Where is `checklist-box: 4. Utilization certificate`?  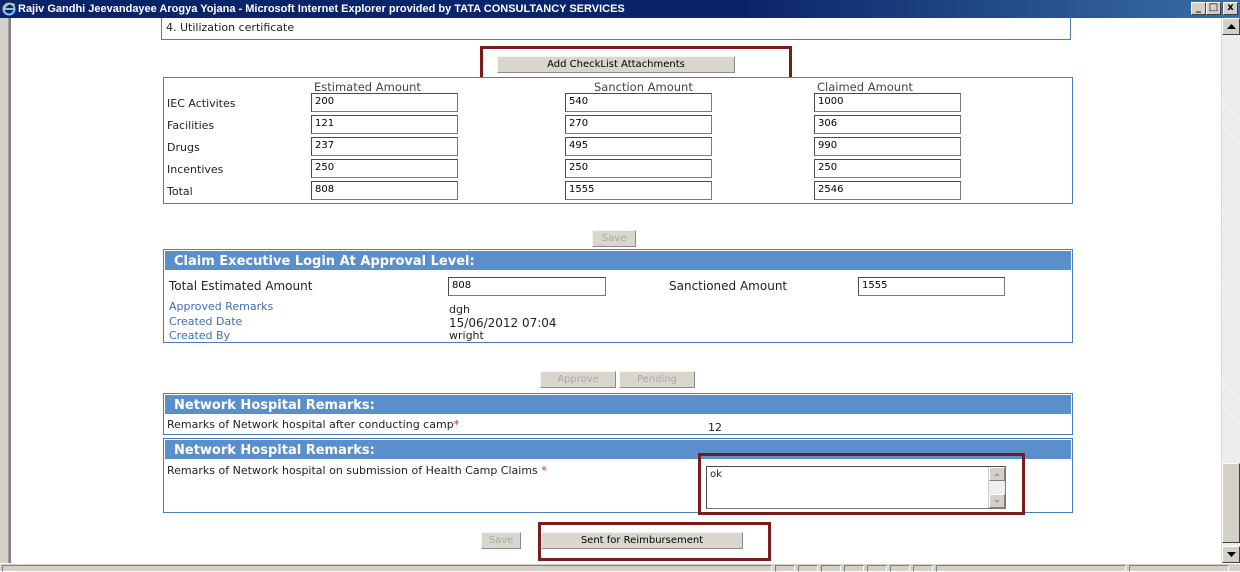 checklist-box: 4. Utilization certificate is located at coordinates (616, 29).